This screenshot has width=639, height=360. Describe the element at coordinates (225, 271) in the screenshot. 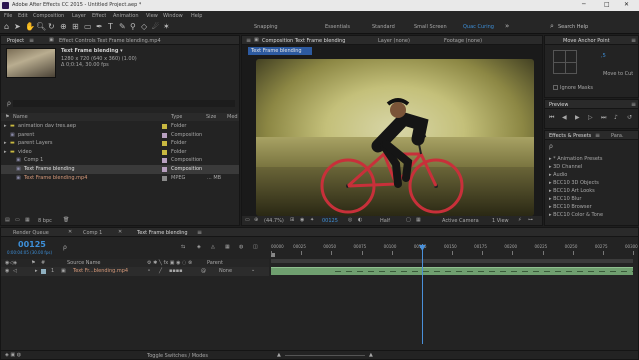

I see `parent-select: None` at that location.